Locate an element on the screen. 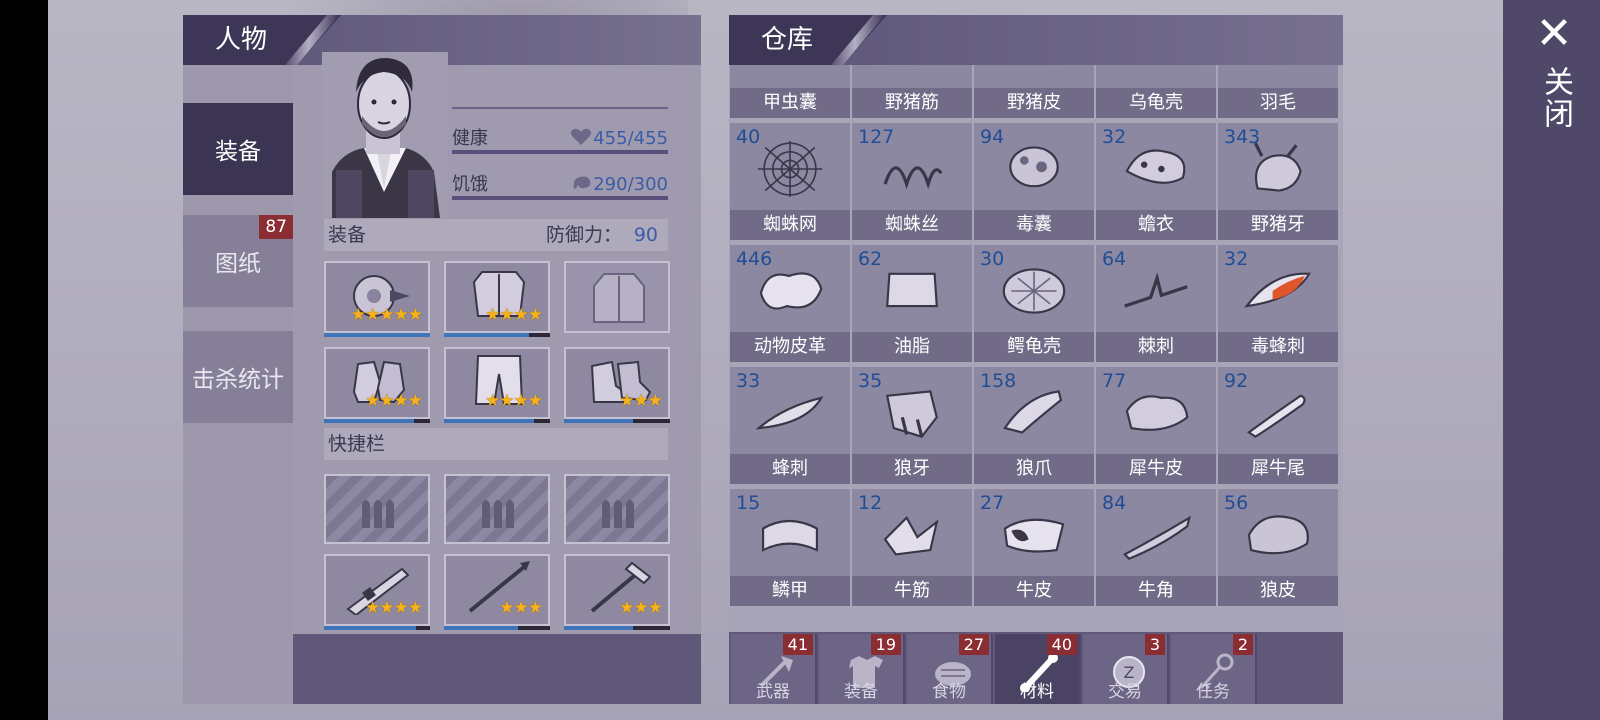 The height and width of the screenshot is (720, 1600). tab-bone: 40 材料 is located at coordinates (1038, 669).